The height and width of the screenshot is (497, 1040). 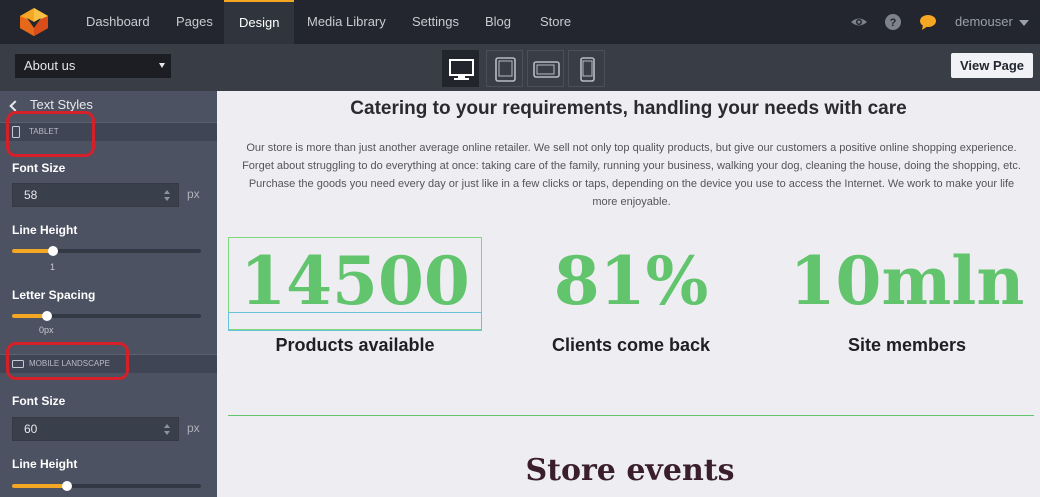 I want to click on annotation-highlight-mobile-landscape, so click(x=67, y=361).